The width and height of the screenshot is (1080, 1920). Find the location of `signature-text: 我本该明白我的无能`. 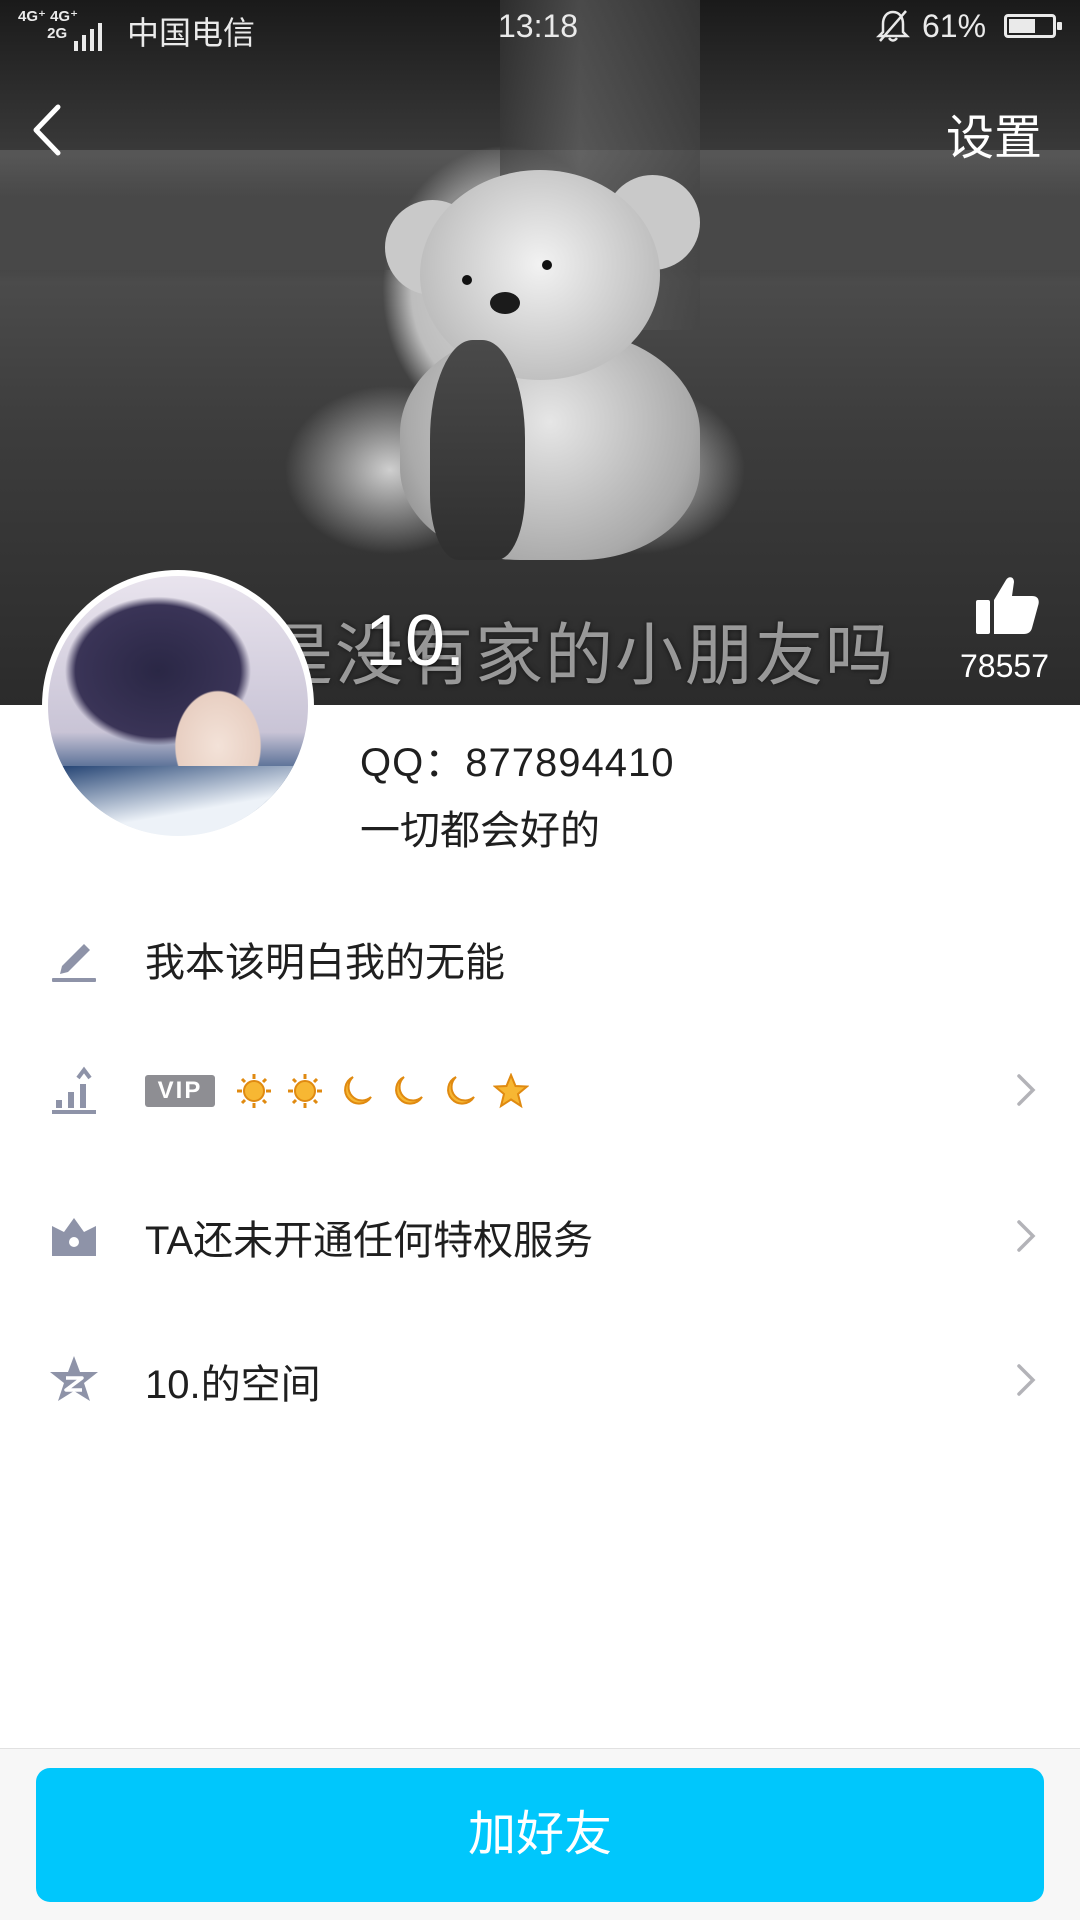

signature-text: 我本该明白我的无能 is located at coordinates (325, 963).